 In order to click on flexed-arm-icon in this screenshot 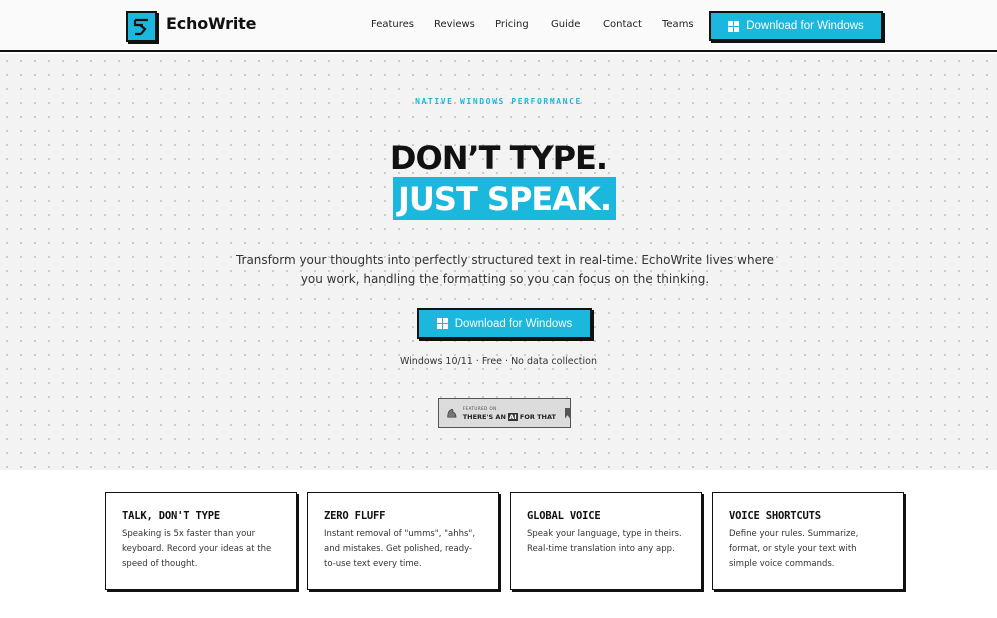, I will do `click(452, 413)`.